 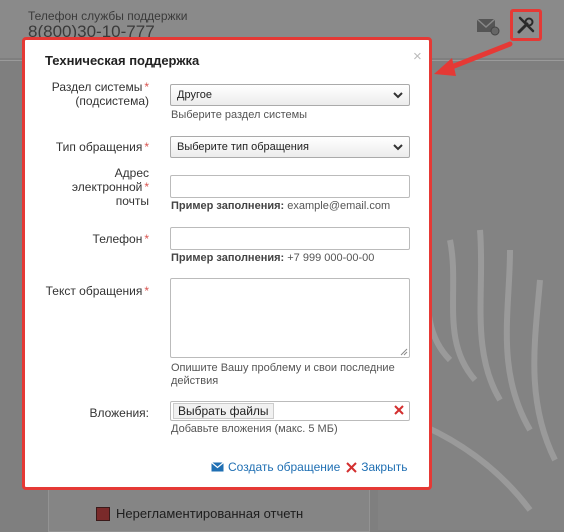 I want to click on phone-hint-text: +7 999 000-00-00, so click(x=331, y=258).